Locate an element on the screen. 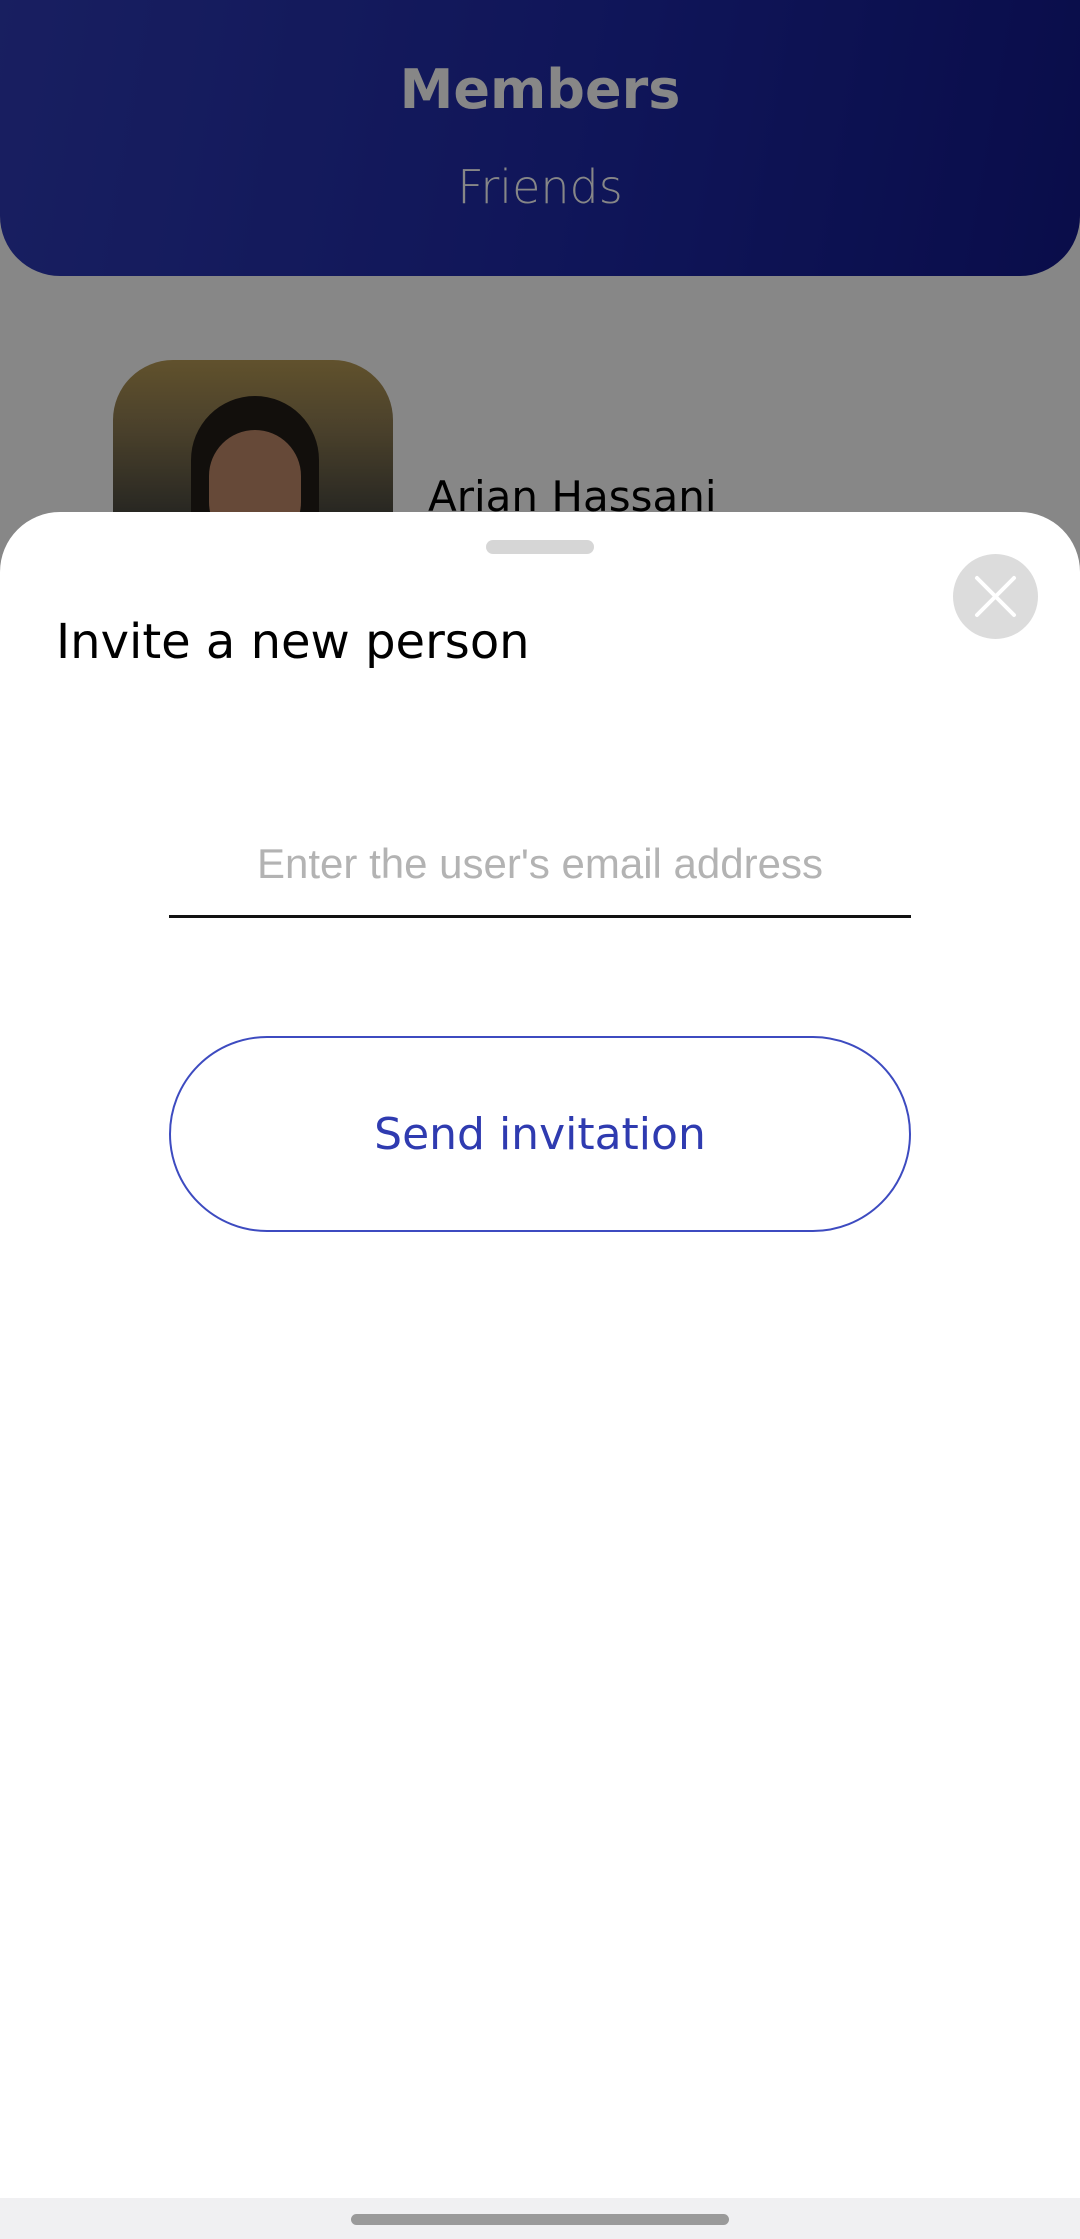 The height and width of the screenshot is (2239, 1080). send-invitation-button: Send invitation is located at coordinates (540, 1134).